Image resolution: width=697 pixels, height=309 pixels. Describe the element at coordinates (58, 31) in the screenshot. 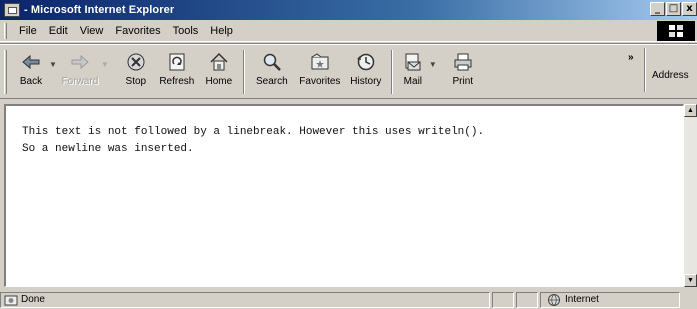

I see `menu-edit: Edit` at that location.